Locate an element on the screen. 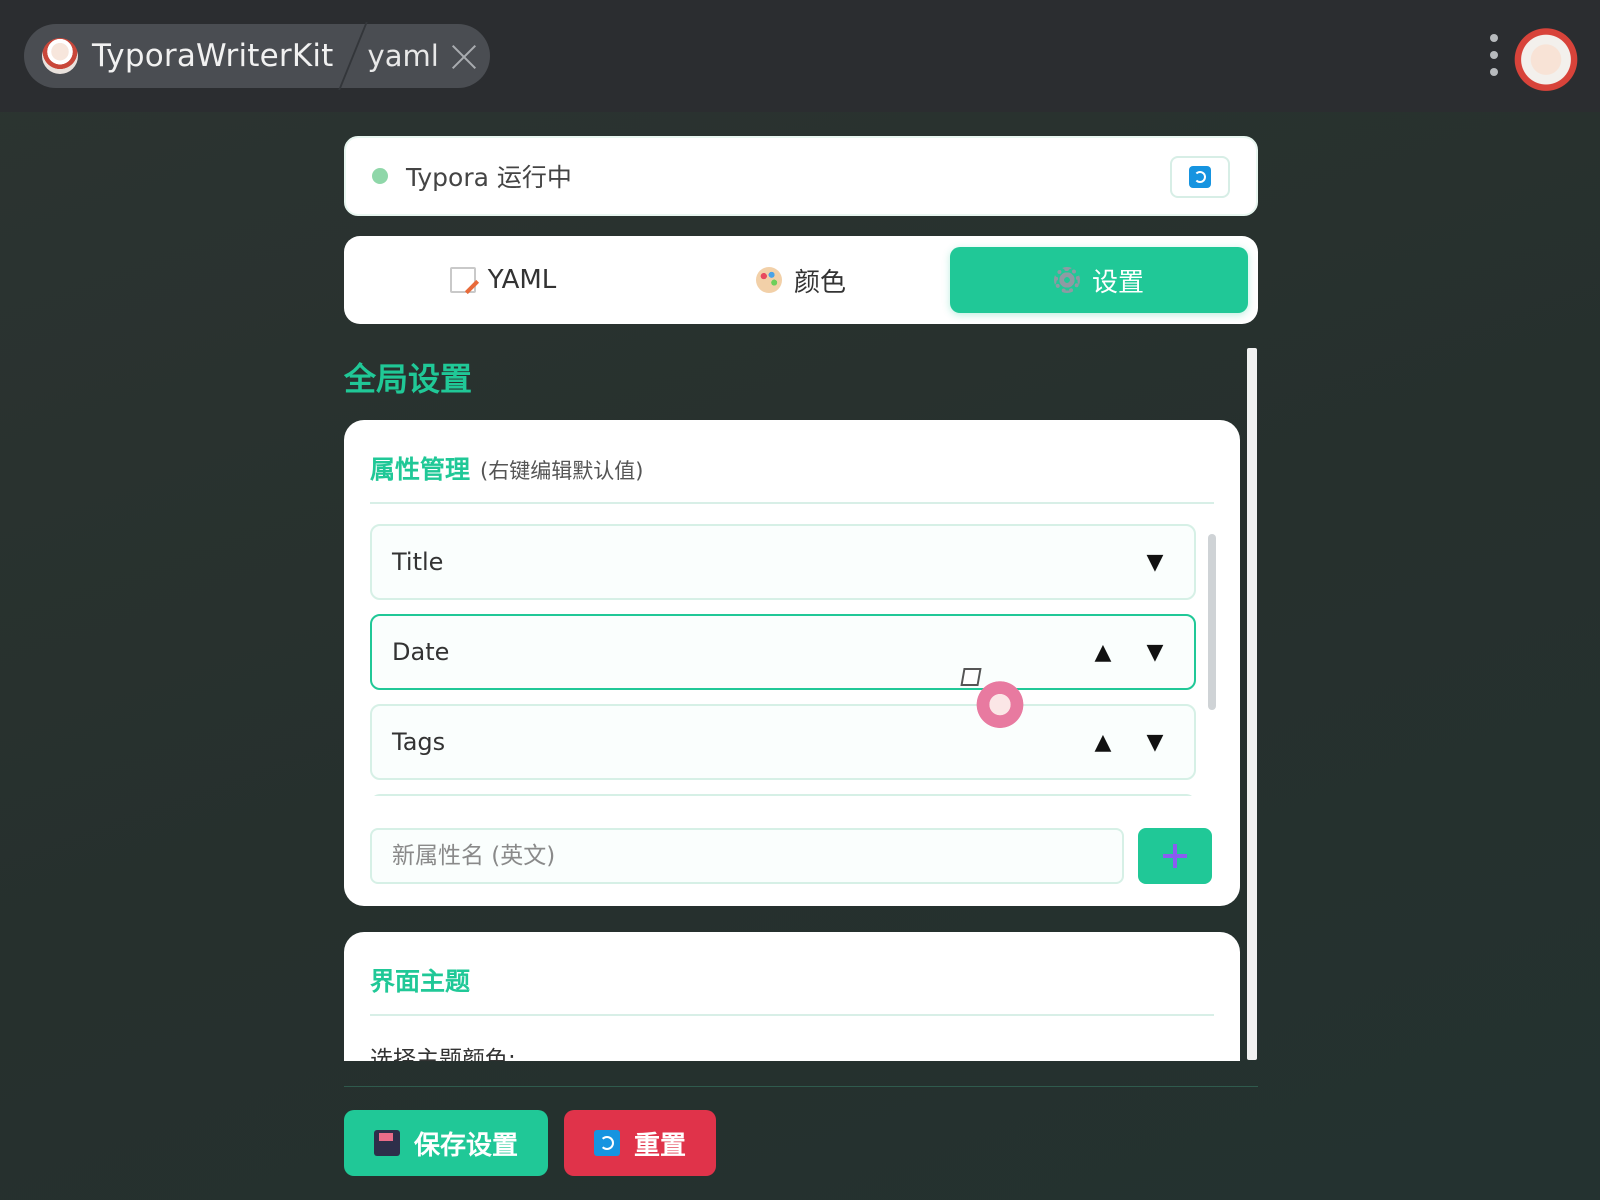 The height and width of the screenshot is (1200, 1600). cursor-icon is located at coordinates (971, 677).